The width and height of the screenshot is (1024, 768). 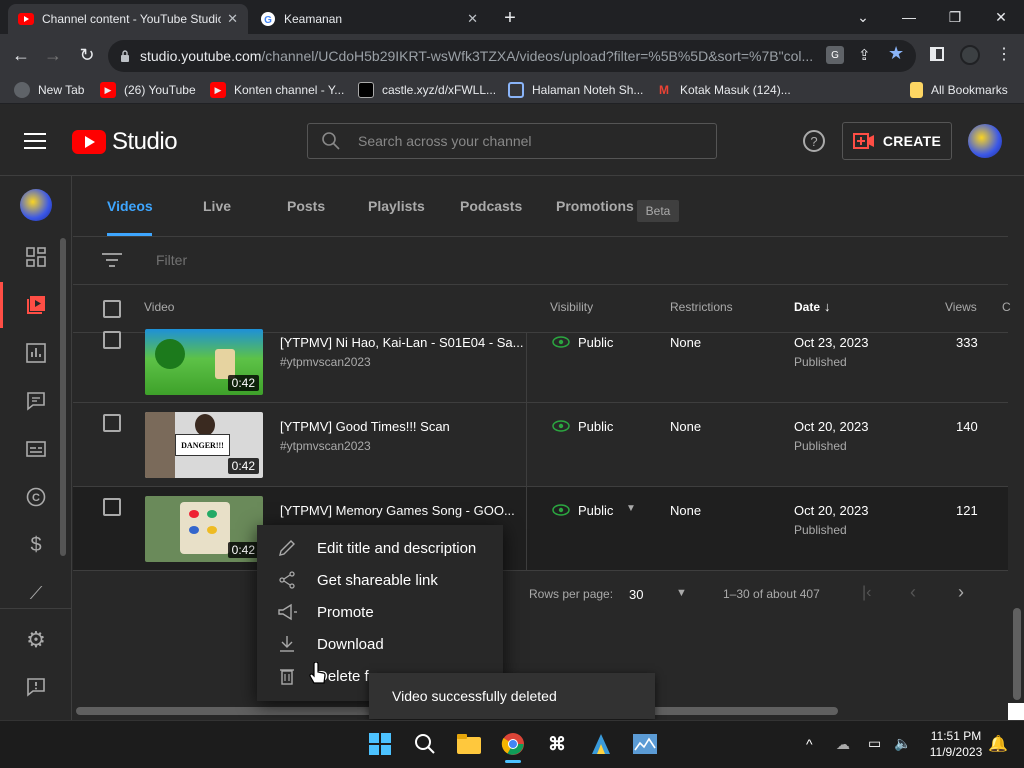 What do you see at coordinates (217, 217) in the screenshot?
I see `tab-live: Live` at bounding box center [217, 217].